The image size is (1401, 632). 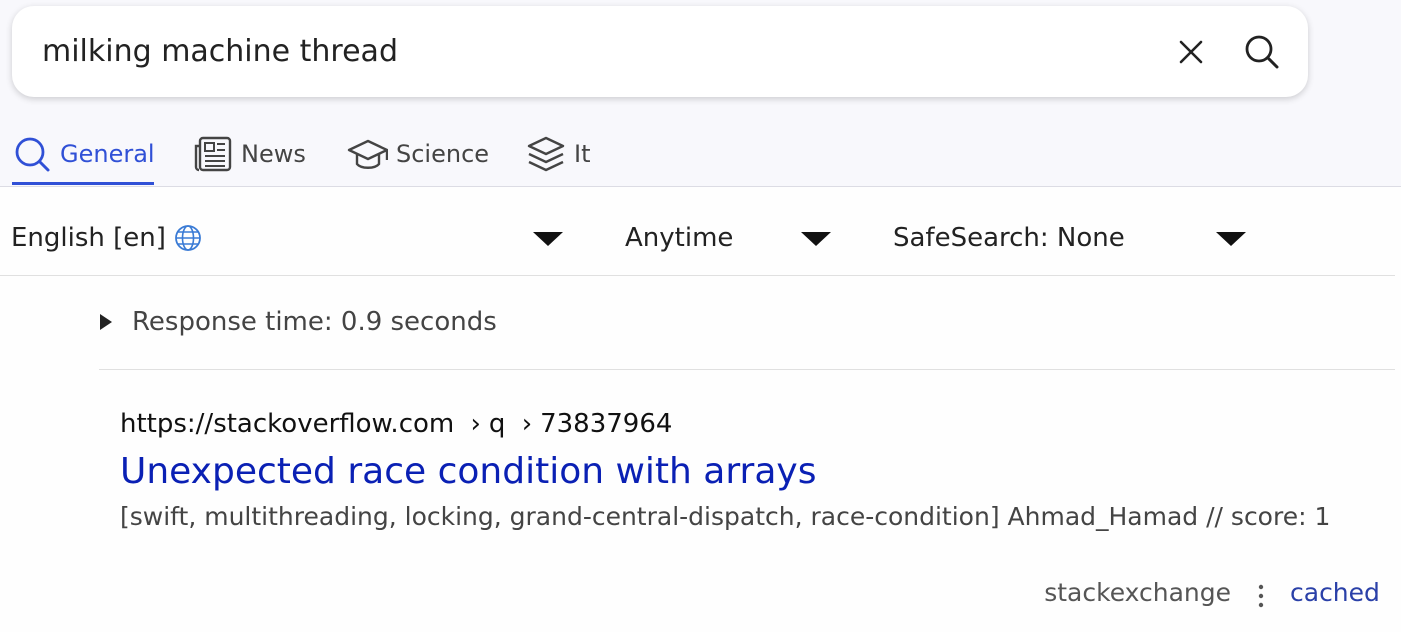 What do you see at coordinates (83, 183) in the screenshot?
I see `active-tab-indicator` at bounding box center [83, 183].